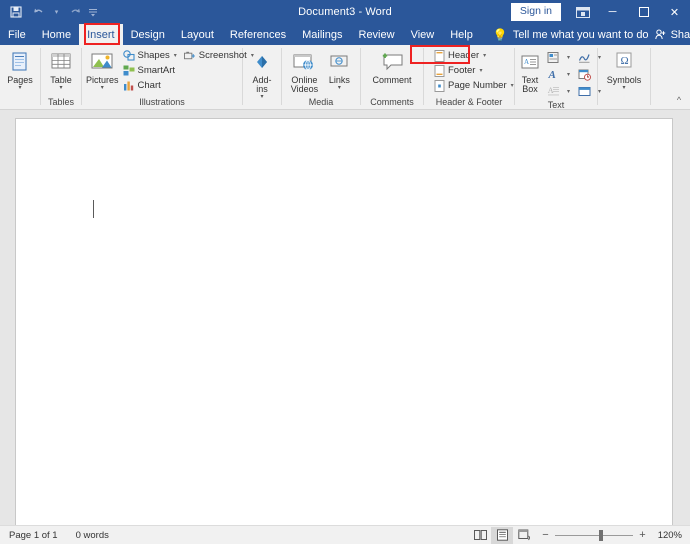  What do you see at coordinates (92, 535) in the screenshot?
I see `word-count: 0 words` at bounding box center [92, 535].